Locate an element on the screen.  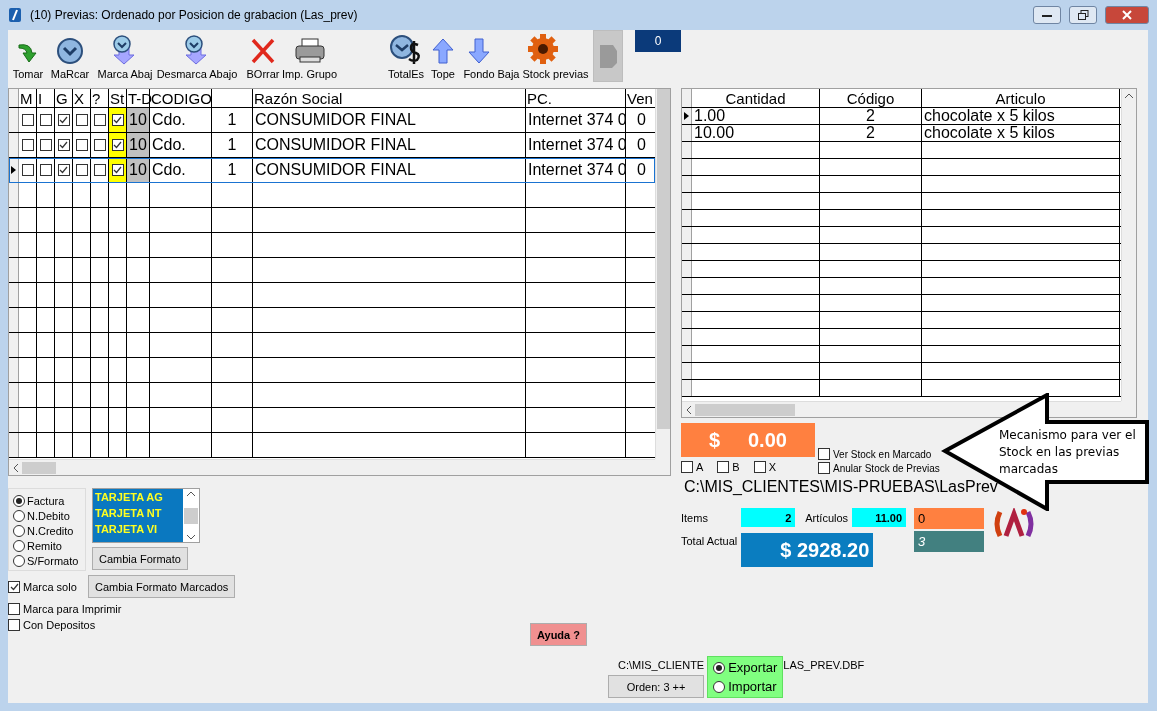
toolbar-button: TotalEs is located at coordinates (406, 56).